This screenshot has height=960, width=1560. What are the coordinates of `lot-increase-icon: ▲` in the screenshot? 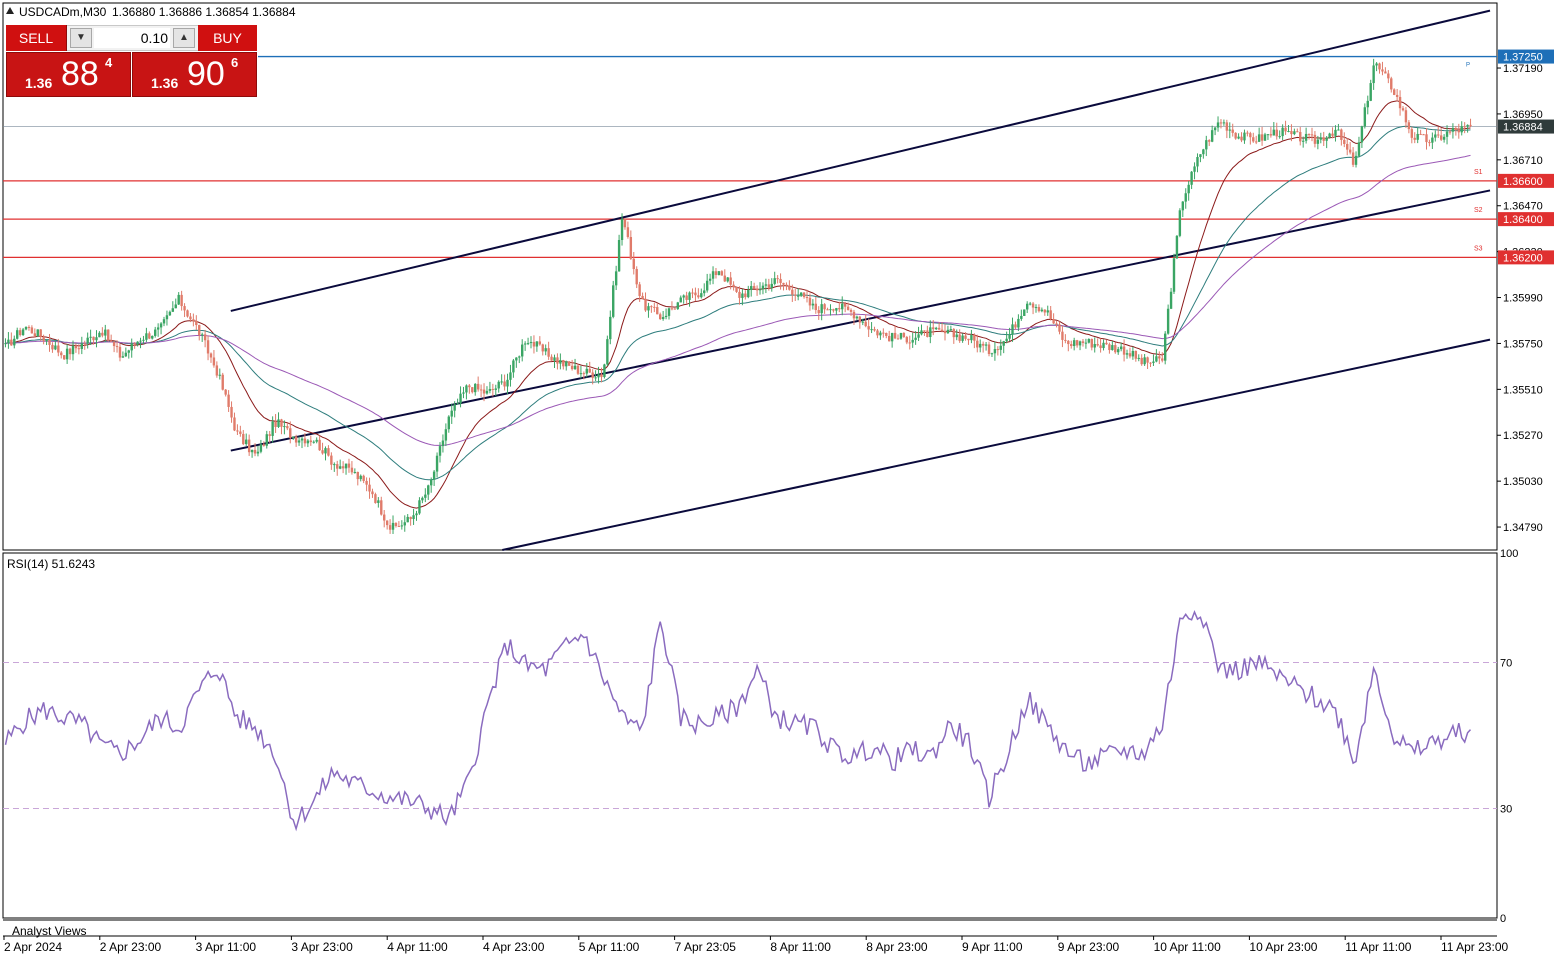 It's located at (184, 38).